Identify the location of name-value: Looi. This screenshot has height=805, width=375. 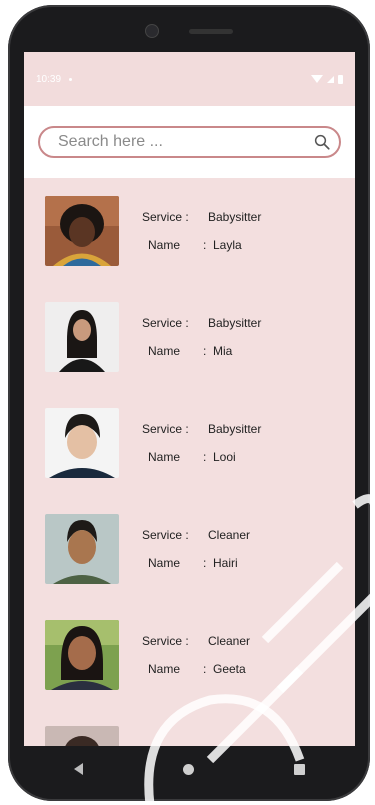
(224, 457).